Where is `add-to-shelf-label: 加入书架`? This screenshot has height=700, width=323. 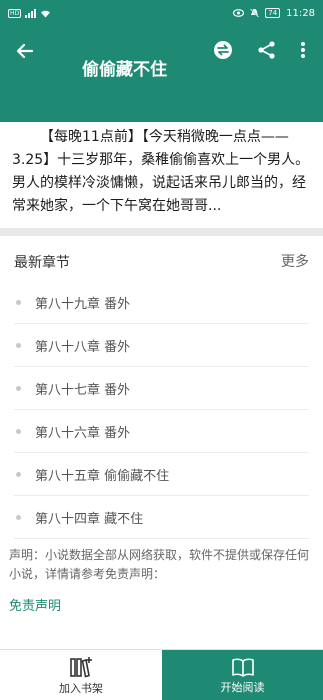 add-to-shelf-label: 加入书架 is located at coordinates (81, 688).